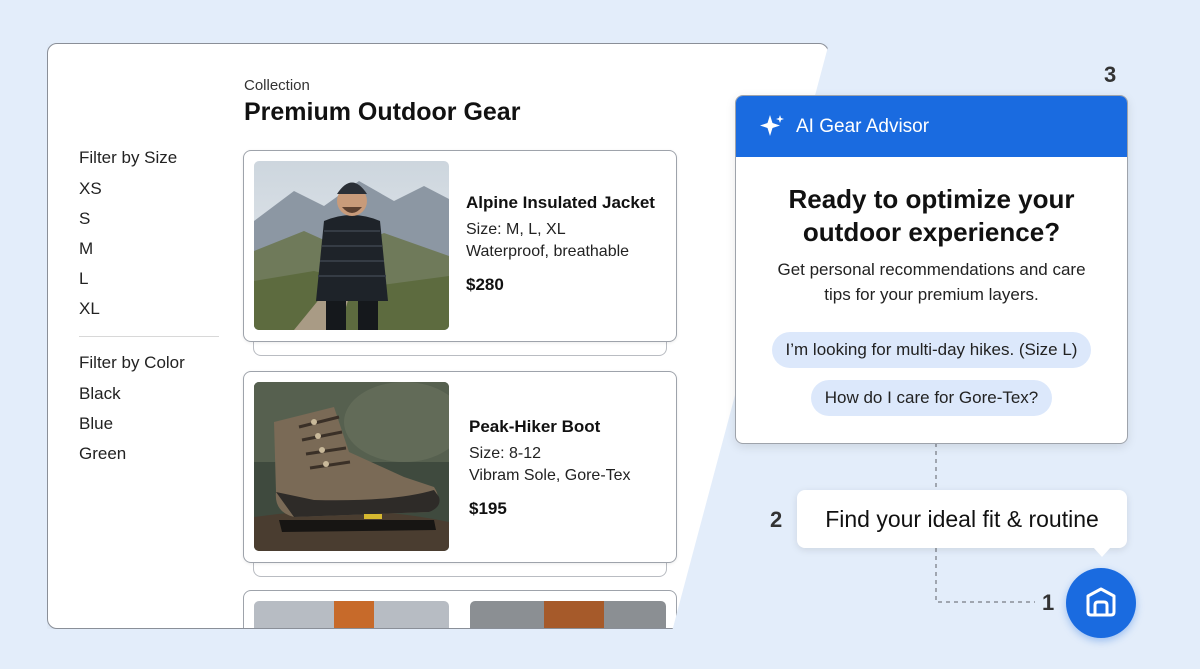 The image size is (1200, 669). Describe the element at coordinates (277, 85) in the screenshot. I see `collection-label: Collection` at that location.